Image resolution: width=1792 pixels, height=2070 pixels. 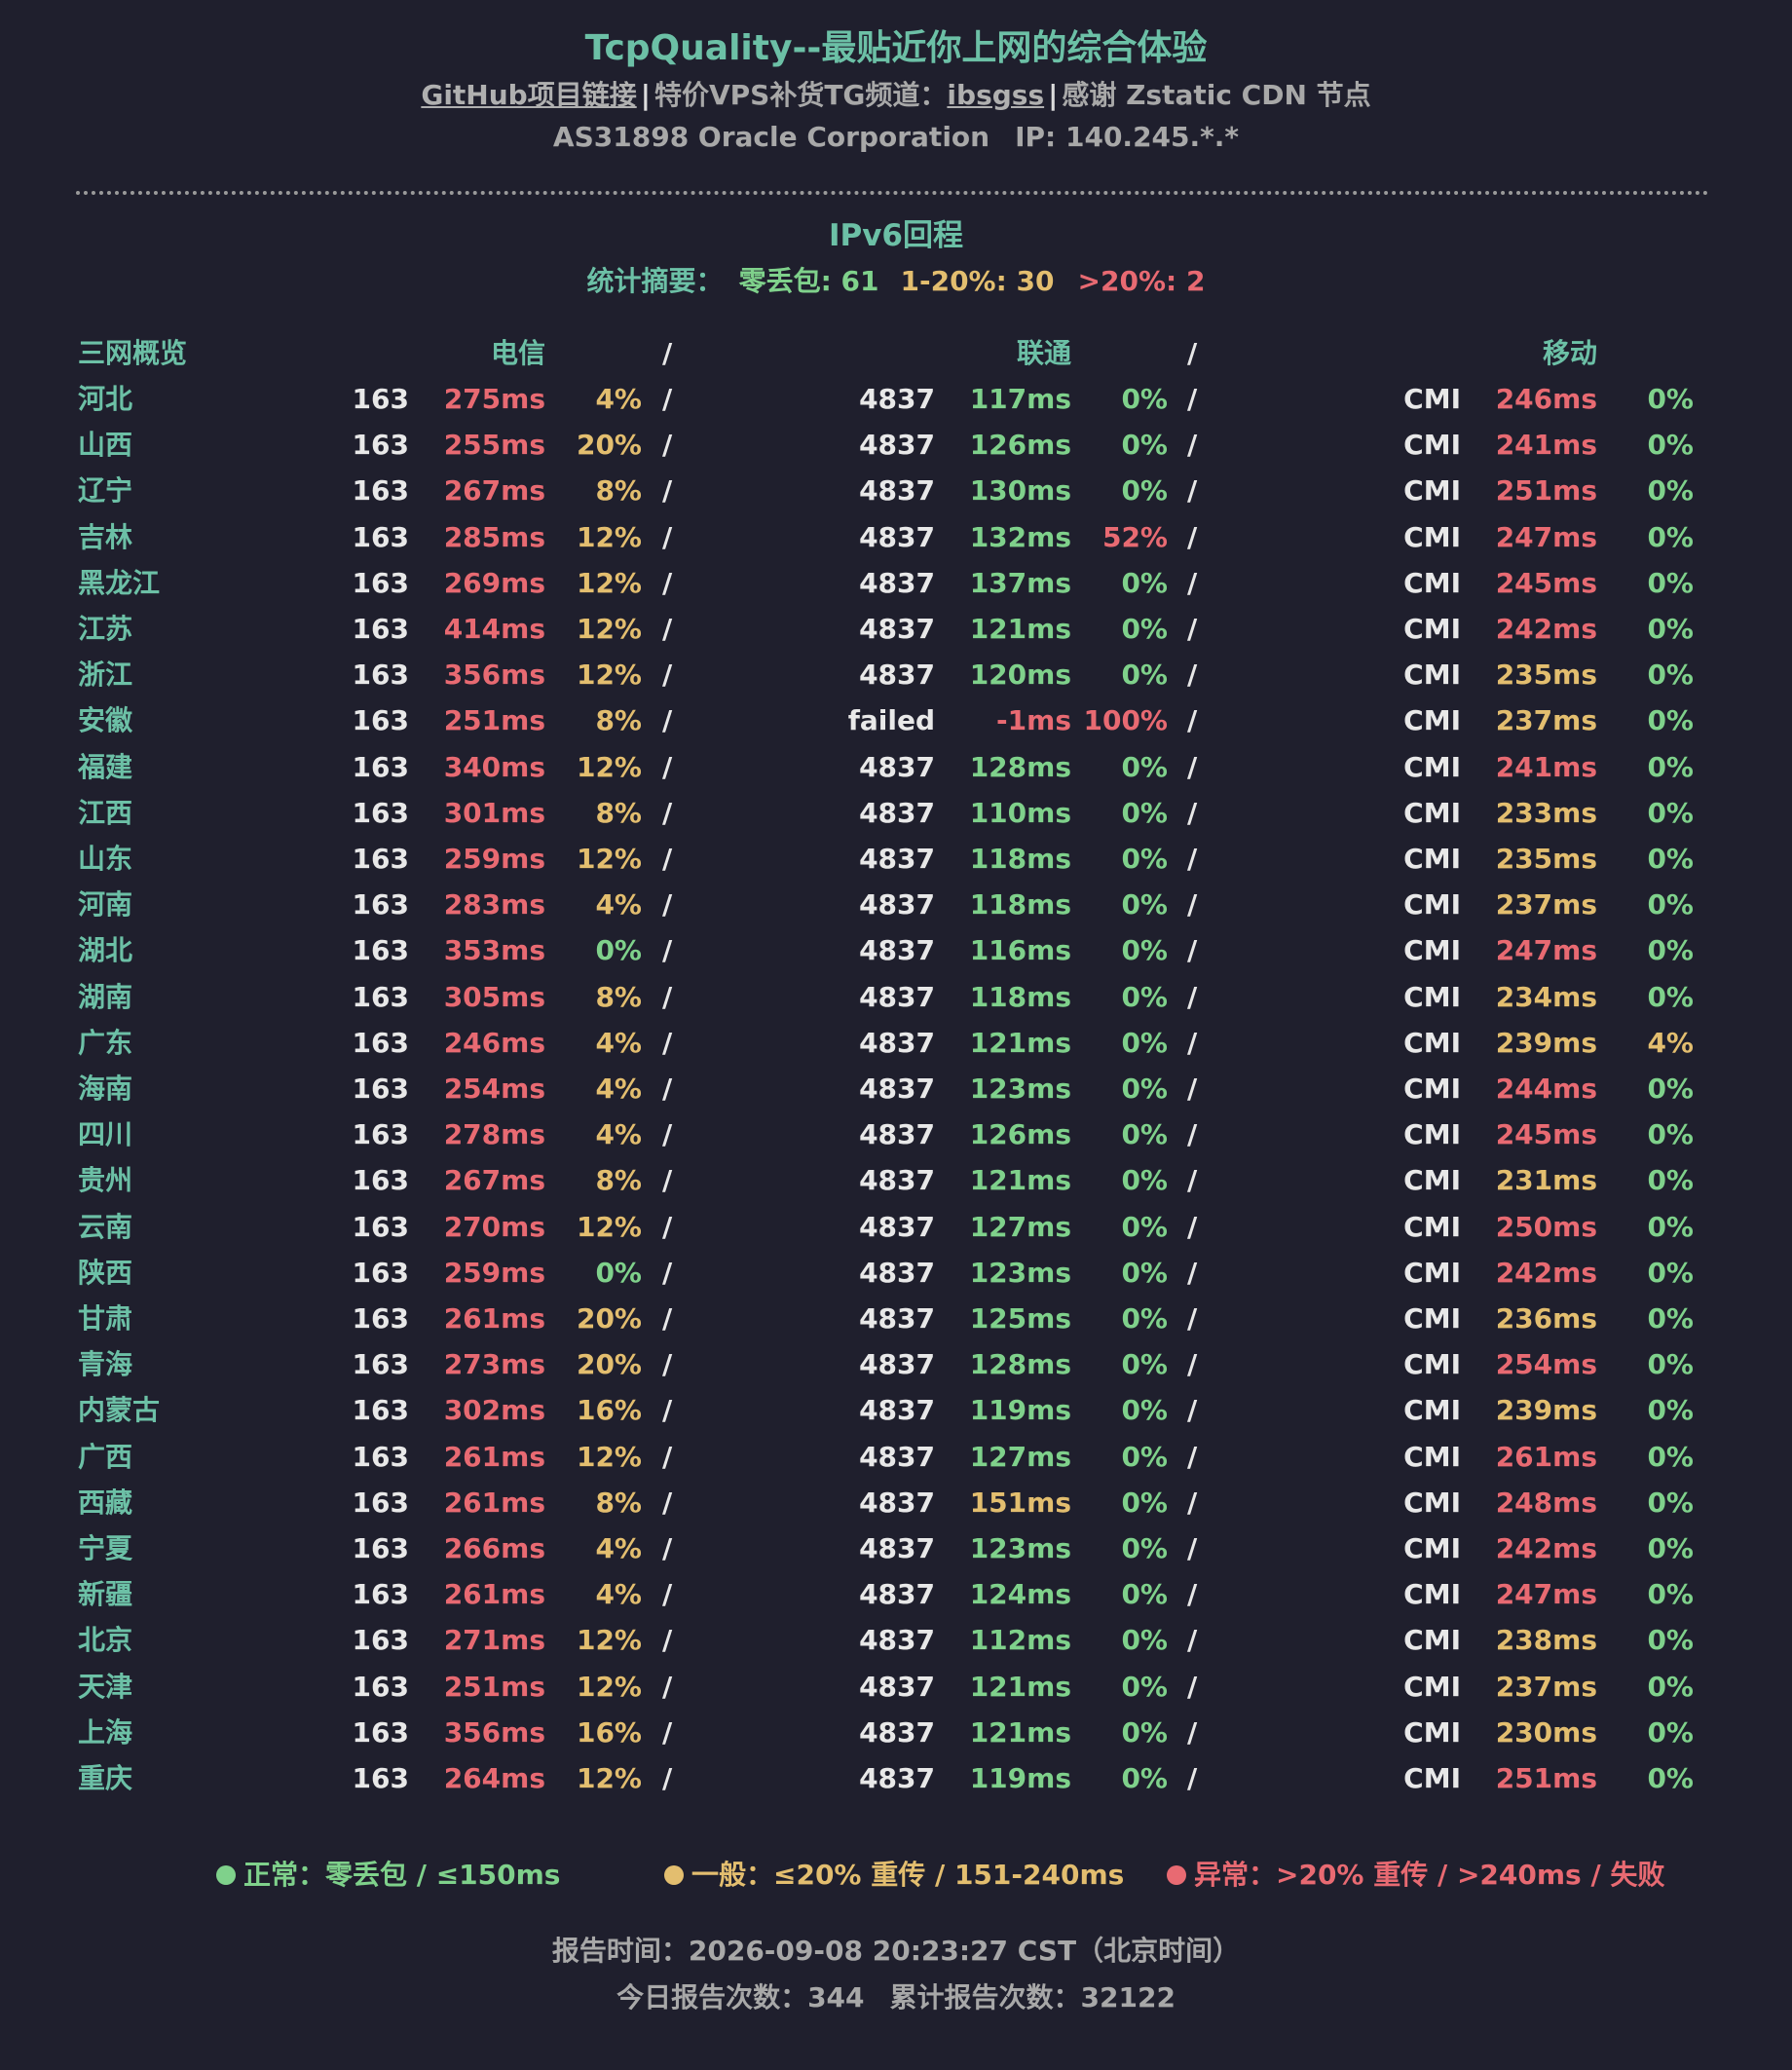 I want to click on mobile-latency: 250ms, so click(x=1546, y=1227).